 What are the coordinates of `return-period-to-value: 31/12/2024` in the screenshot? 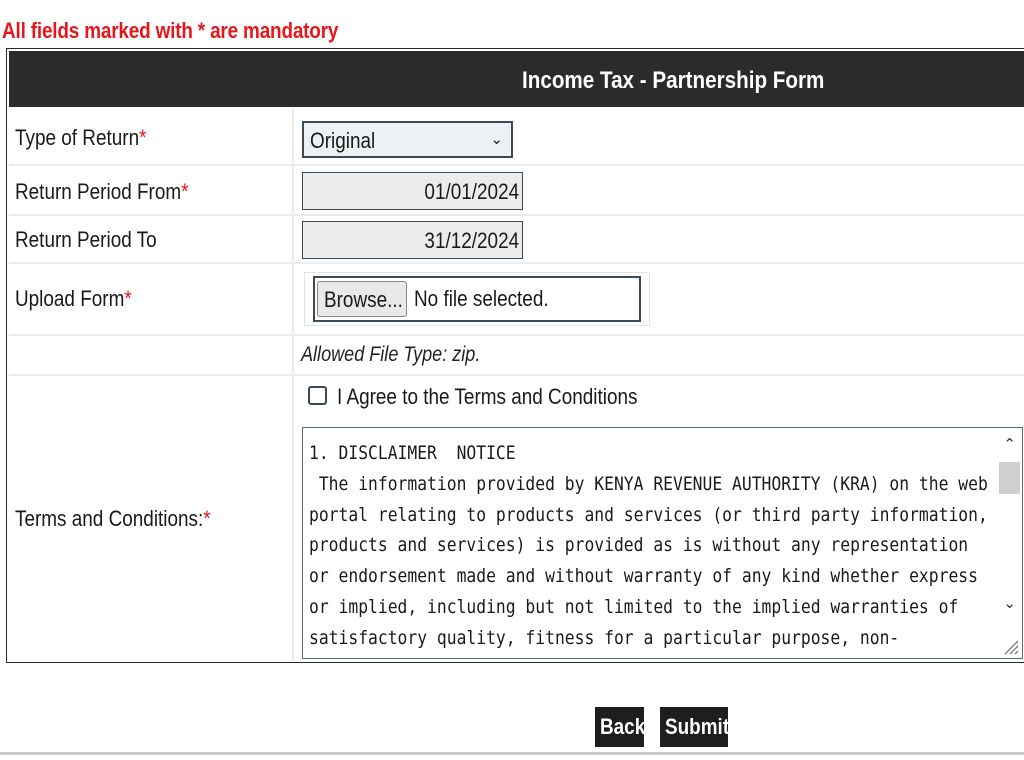 It's located at (471, 240).